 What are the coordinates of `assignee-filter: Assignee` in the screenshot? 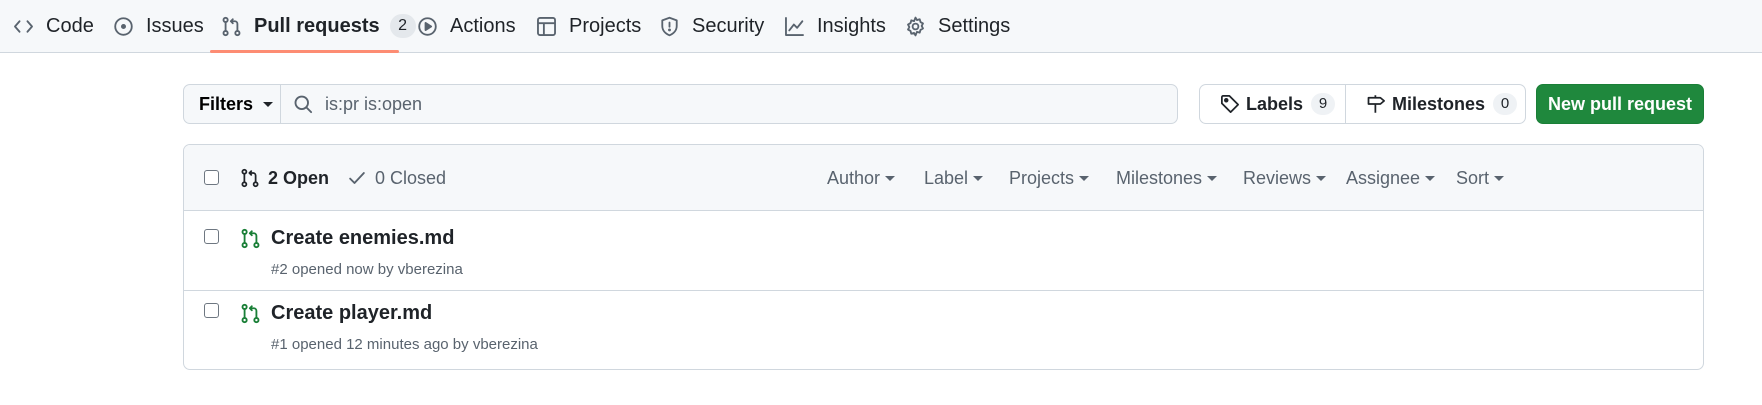 It's located at (1391, 178).